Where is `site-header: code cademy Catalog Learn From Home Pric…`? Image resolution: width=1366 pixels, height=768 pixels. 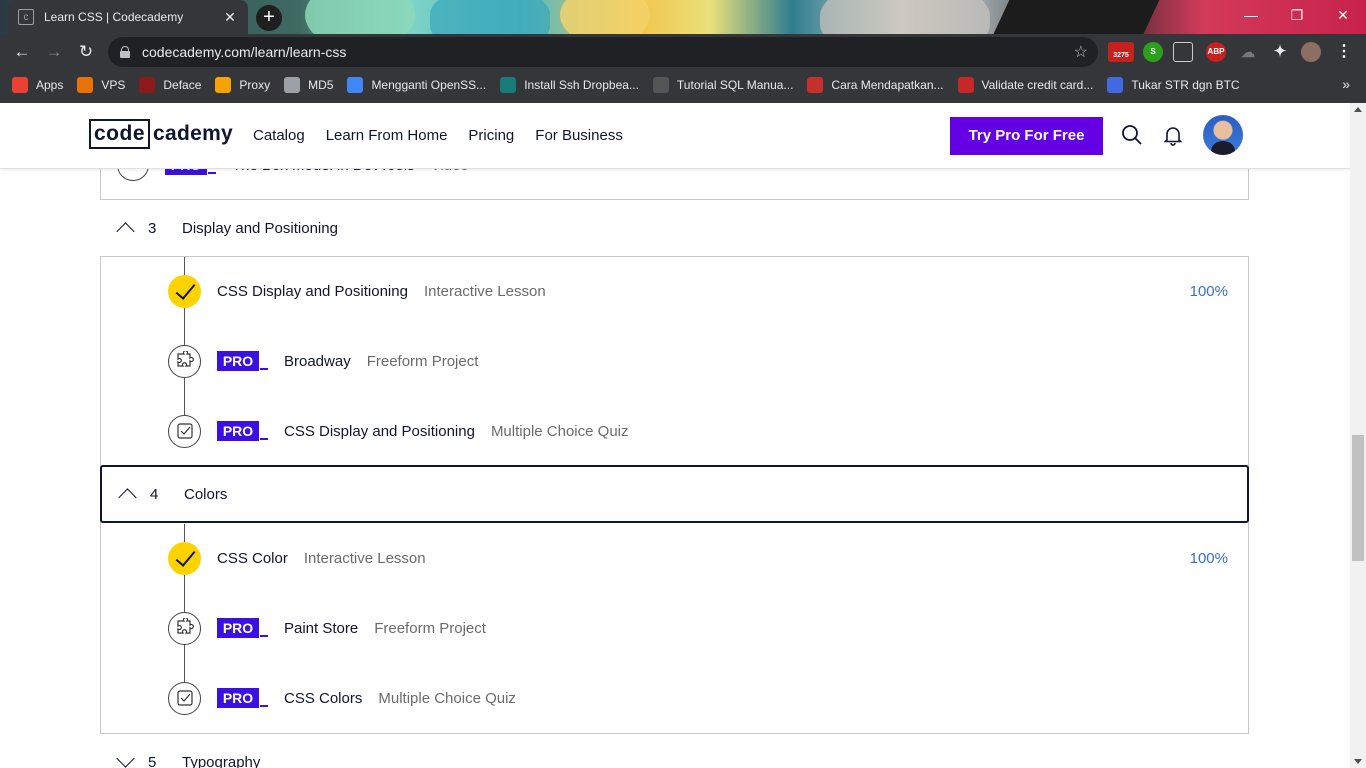 site-header: code cademy Catalog Learn From Home Pric… is located at coordinates (675, 136).